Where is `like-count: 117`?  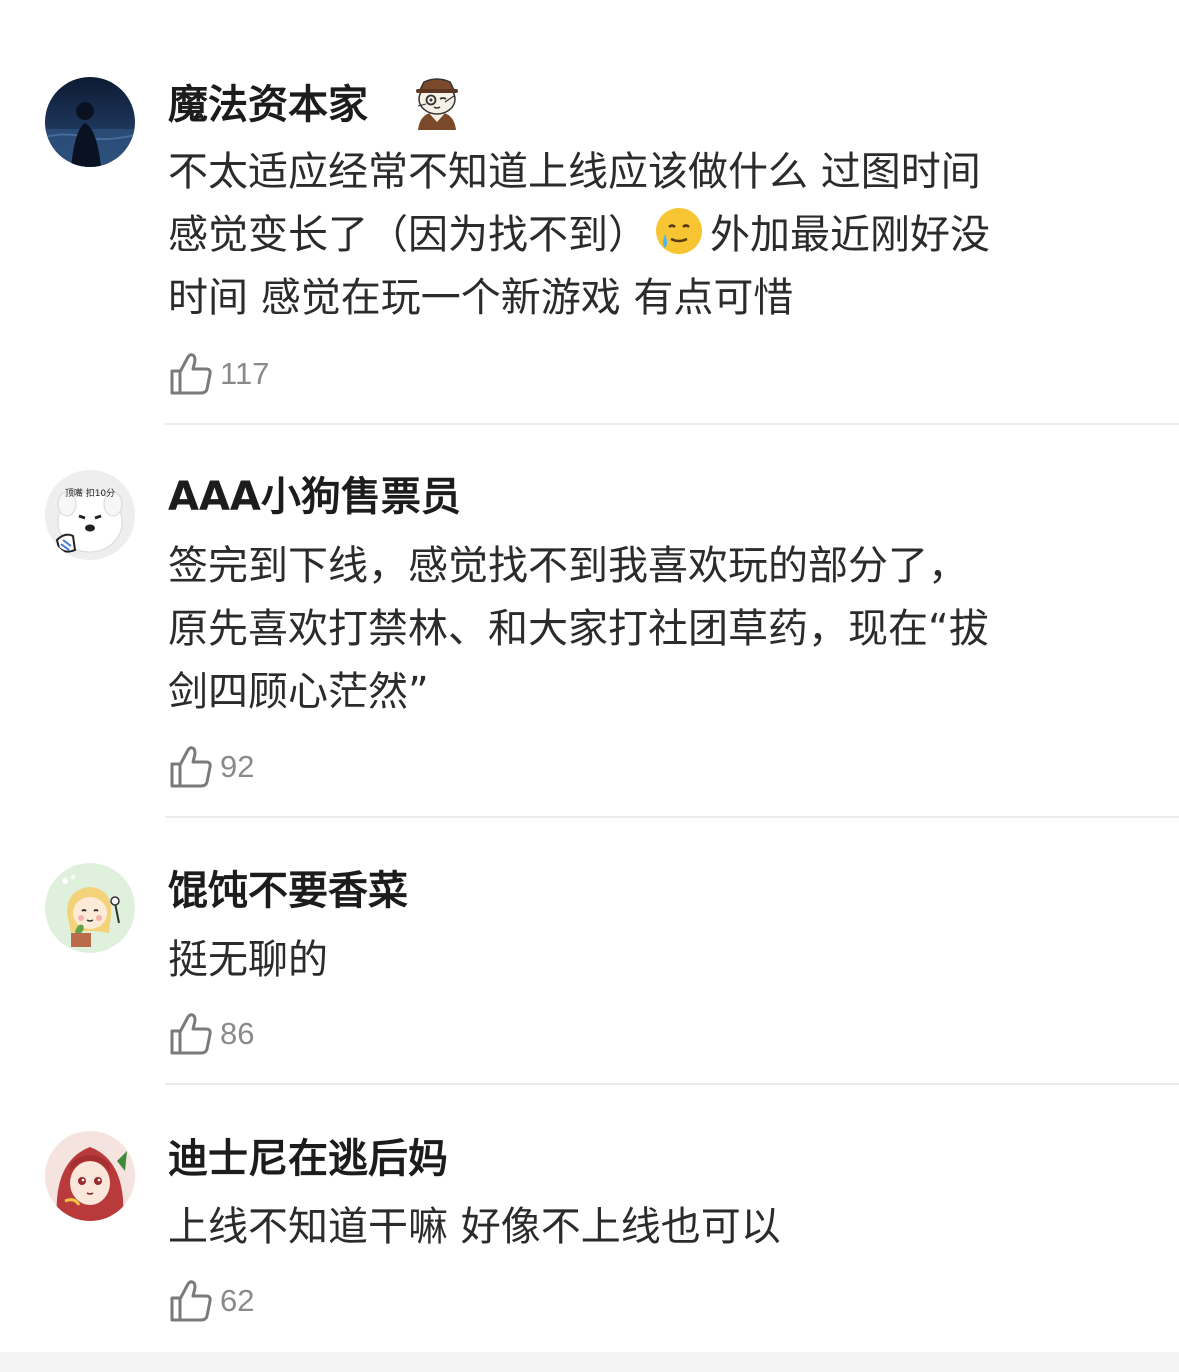 like-count: 117 is located at coordinates (245, 373).